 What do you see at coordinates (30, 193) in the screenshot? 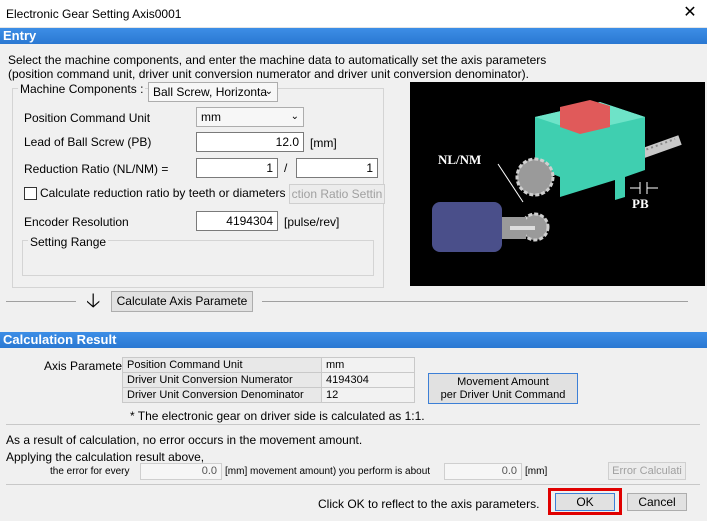
I see `calc-by-teeth-checkbox` at bounding box center [30, 193].